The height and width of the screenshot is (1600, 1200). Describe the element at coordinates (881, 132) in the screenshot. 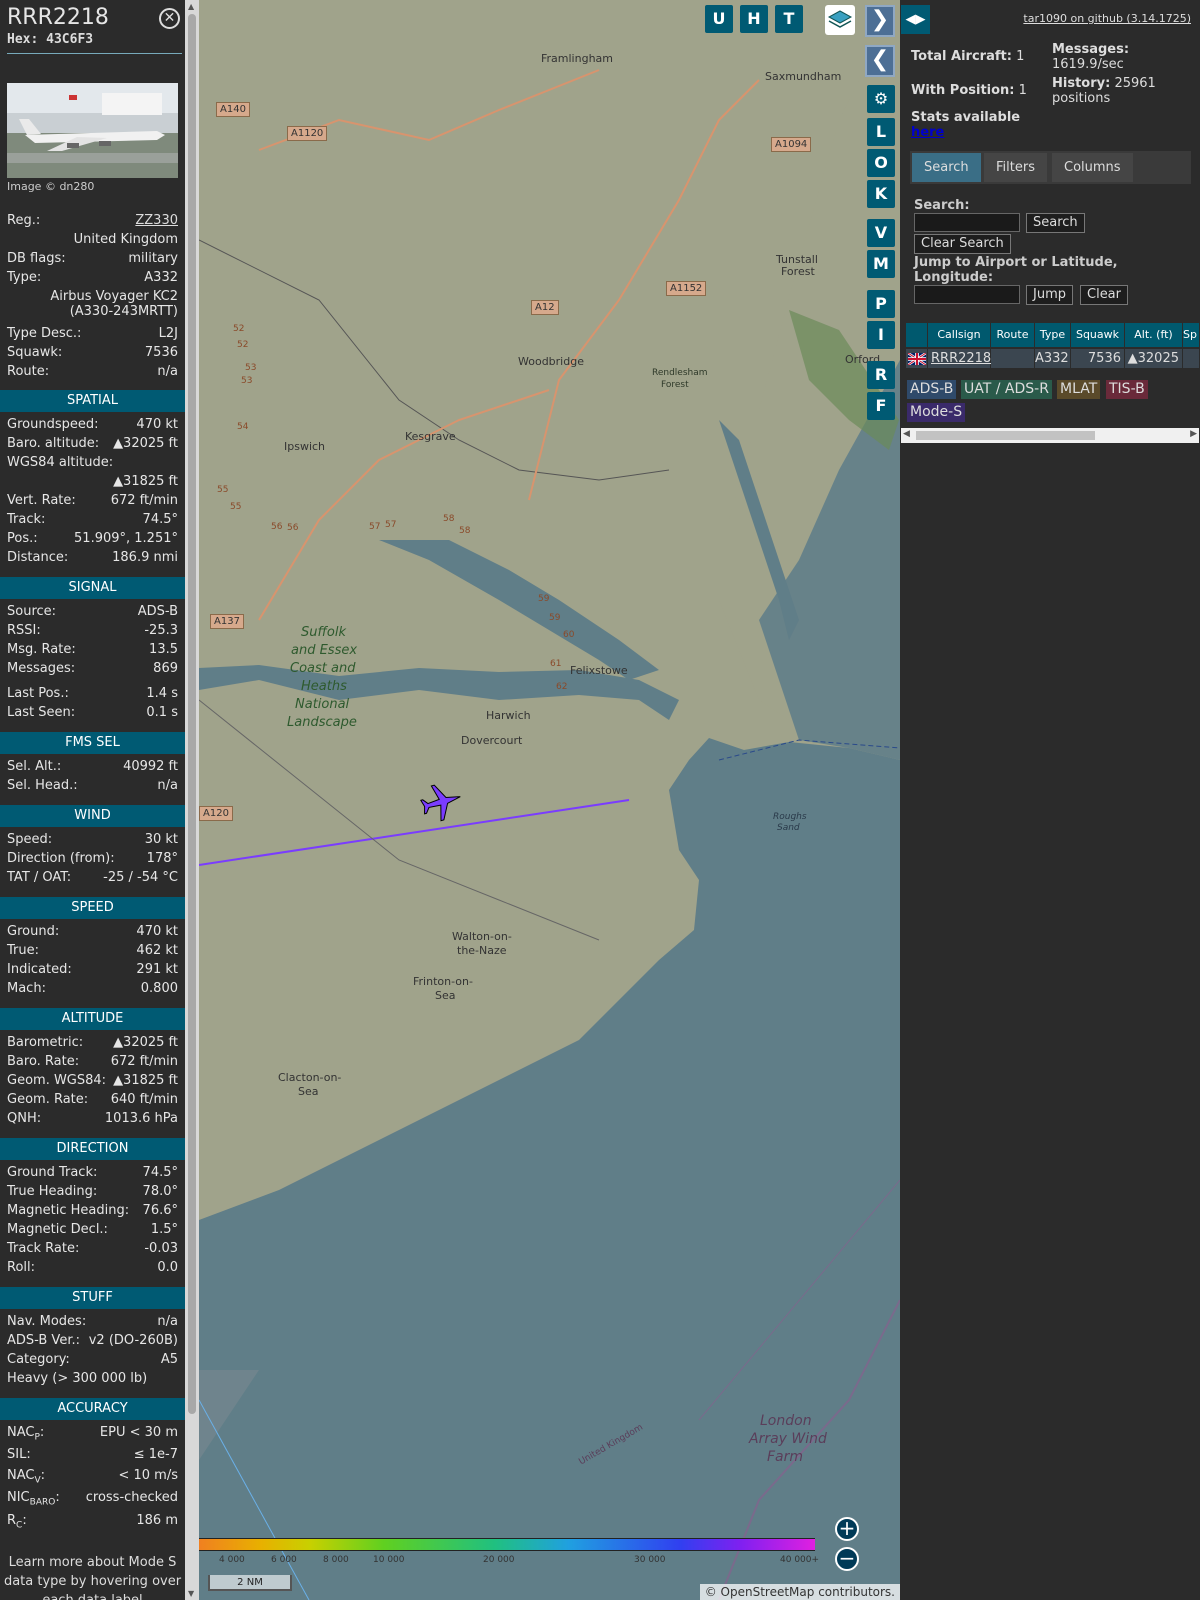

I see `map-button-l: L` at that location.